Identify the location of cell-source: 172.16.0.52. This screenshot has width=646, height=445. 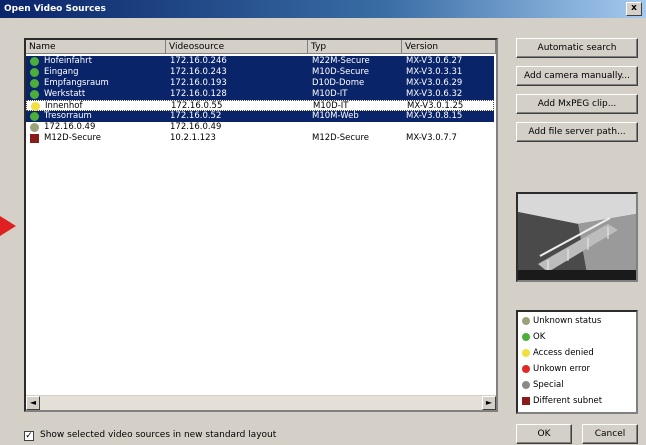
(196, 116).